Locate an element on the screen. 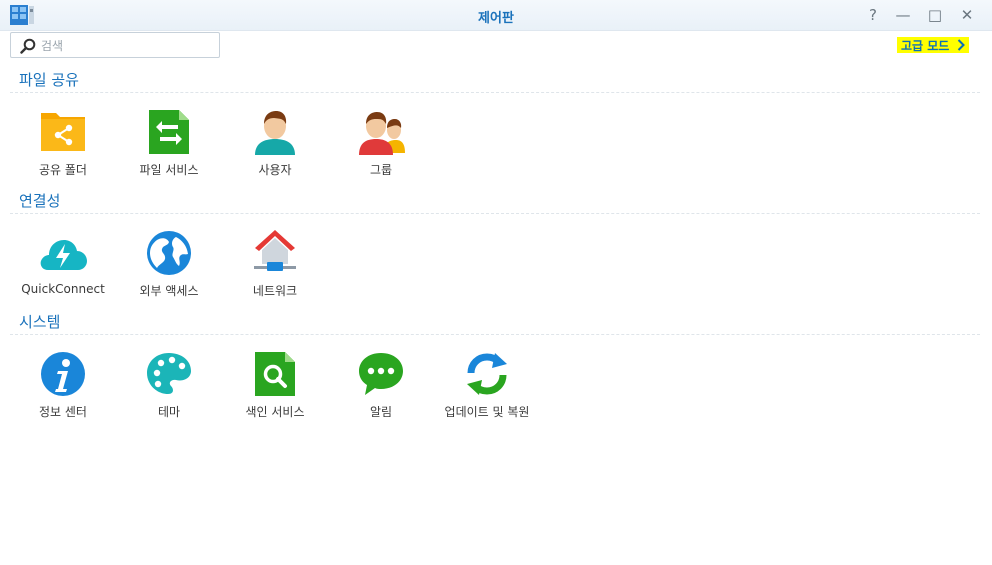 This screenshot has height=565, width=992. section-title-file-sharing: 파일 공유 is located at coordinates (49, 80).